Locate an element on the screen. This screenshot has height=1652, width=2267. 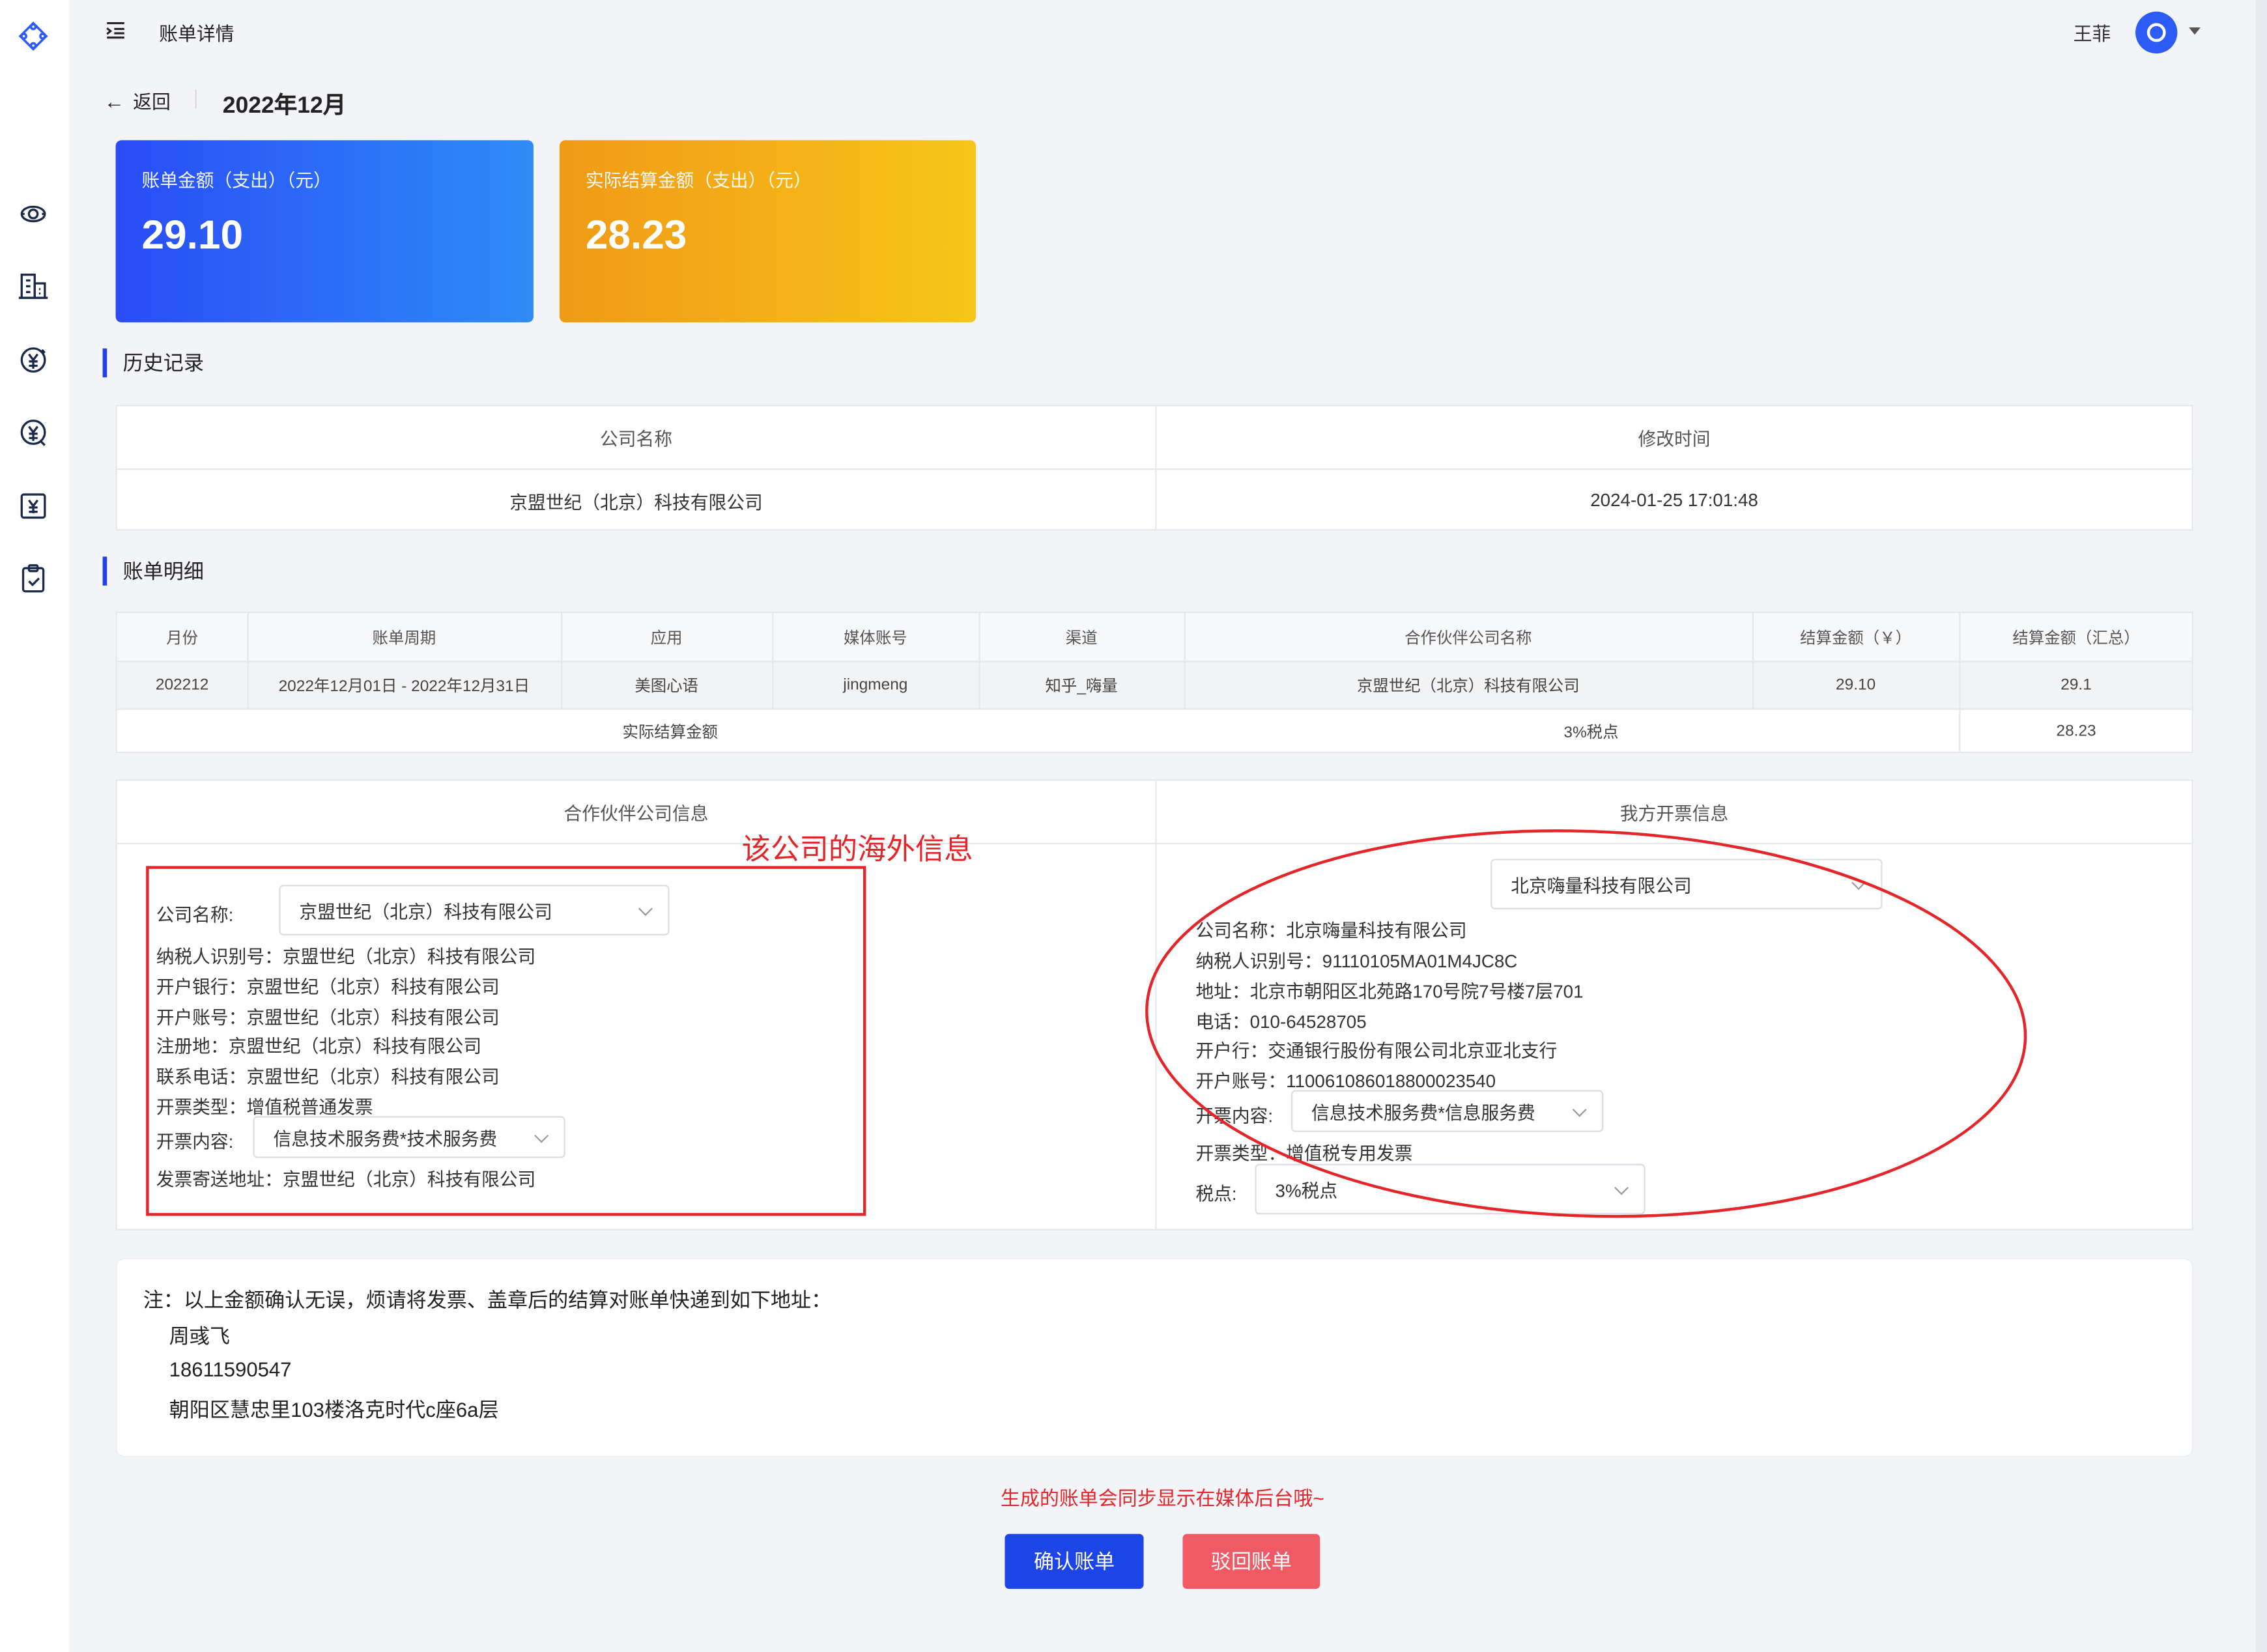
card-value: 29.10 is located at coordinates (192, 235).